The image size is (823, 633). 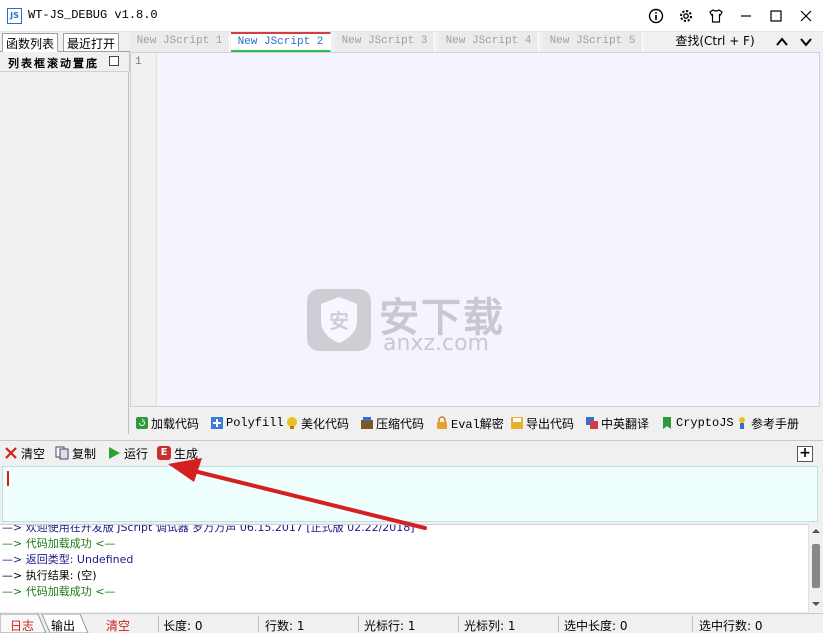 What do you see at coordinates (816, 604) in the screenshot?
I see `scroll-down-icon` at bounding box center [816, 604].